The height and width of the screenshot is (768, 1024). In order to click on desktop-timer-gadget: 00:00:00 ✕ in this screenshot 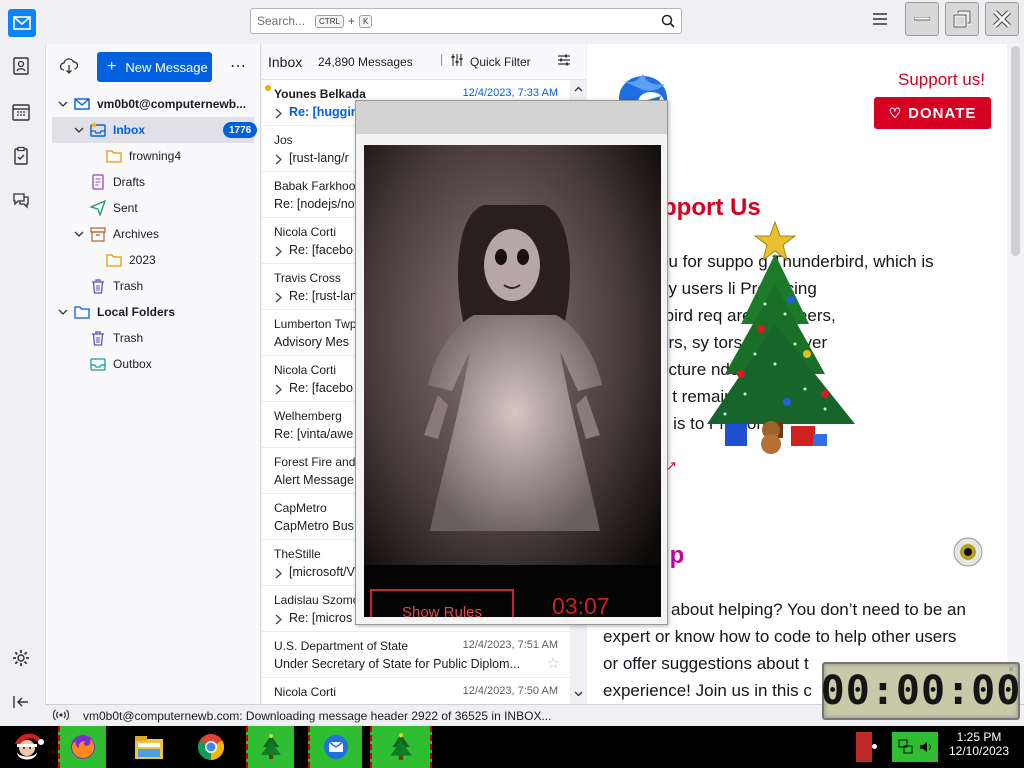, I will do `click(921, 691)`.